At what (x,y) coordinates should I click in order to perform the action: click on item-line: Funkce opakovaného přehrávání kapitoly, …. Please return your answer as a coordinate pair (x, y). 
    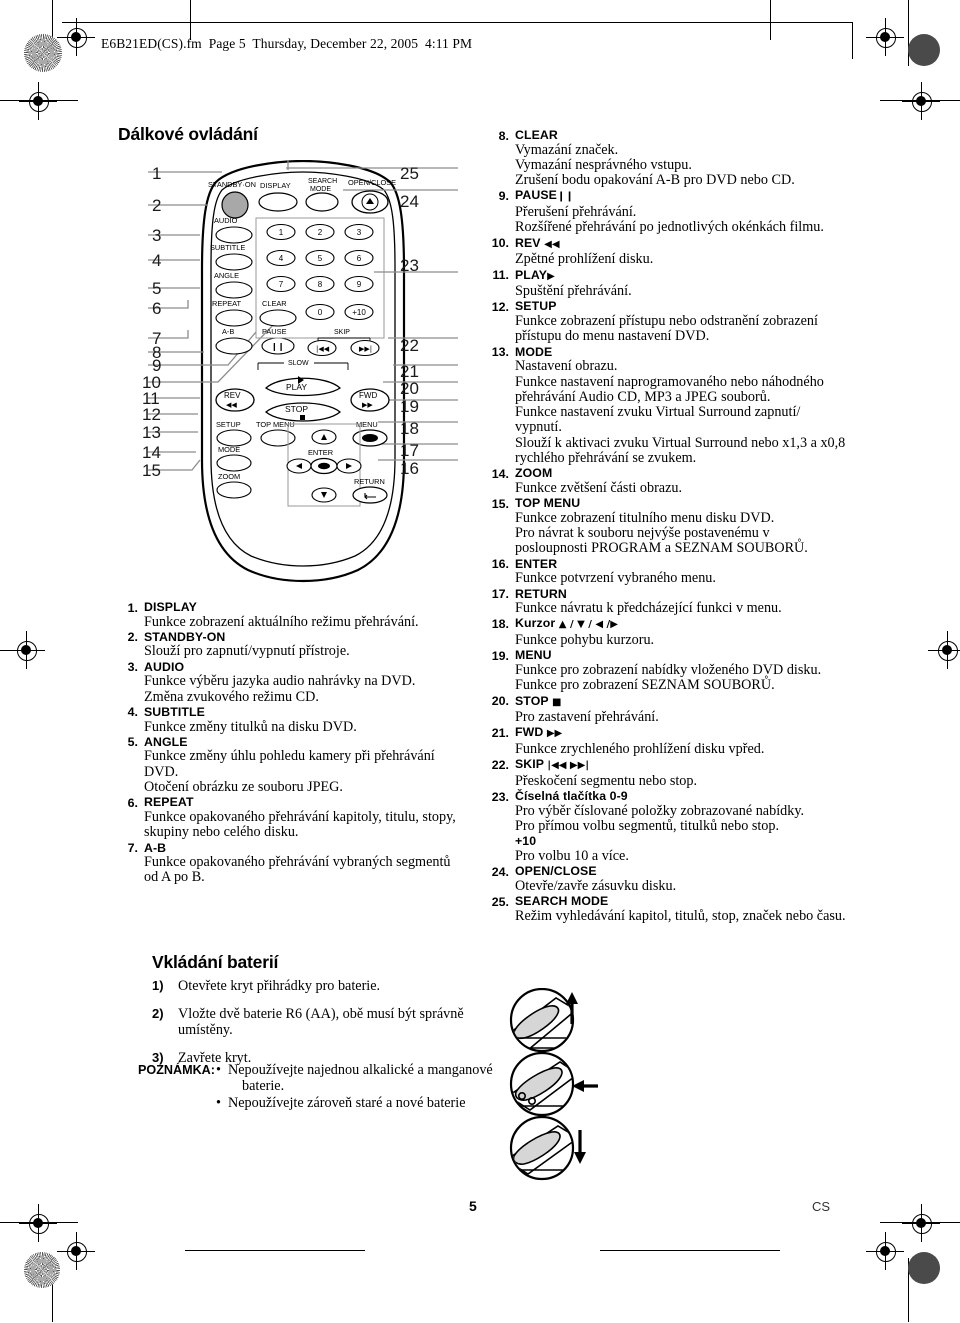
    Looking at the image, I should click on (300, 816).